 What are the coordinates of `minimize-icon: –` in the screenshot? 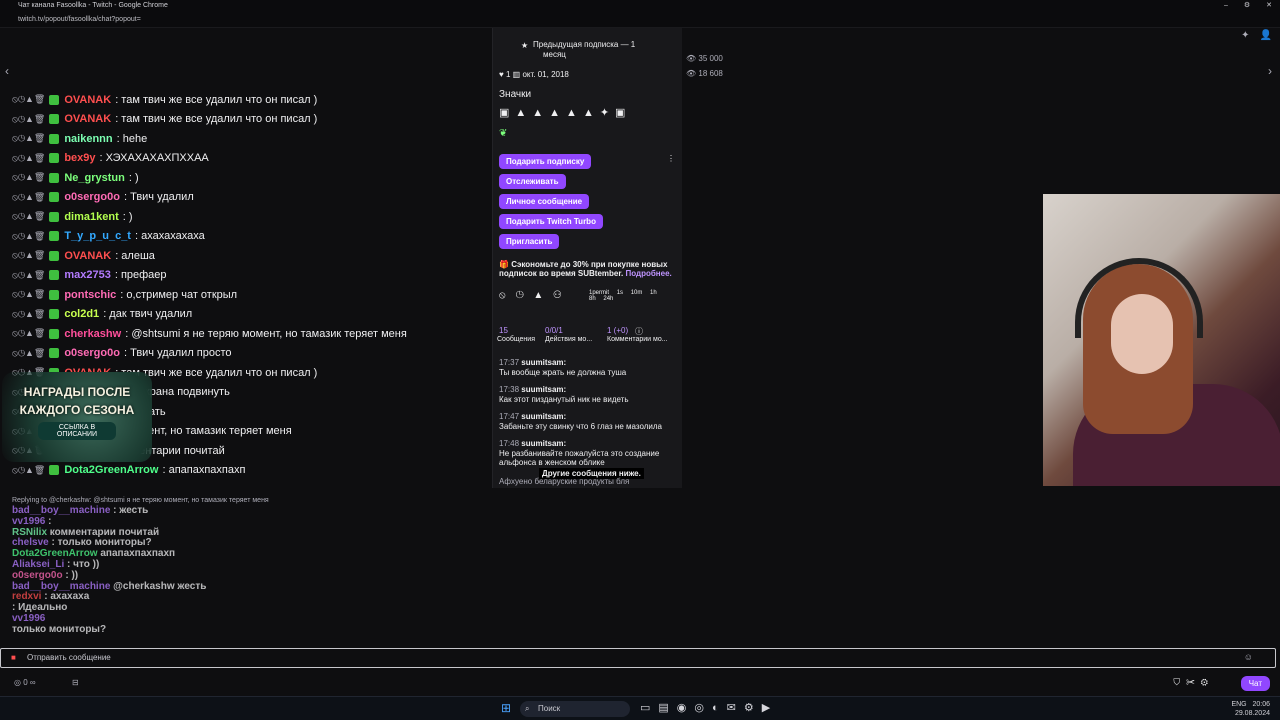 It's located at (1226, 6).